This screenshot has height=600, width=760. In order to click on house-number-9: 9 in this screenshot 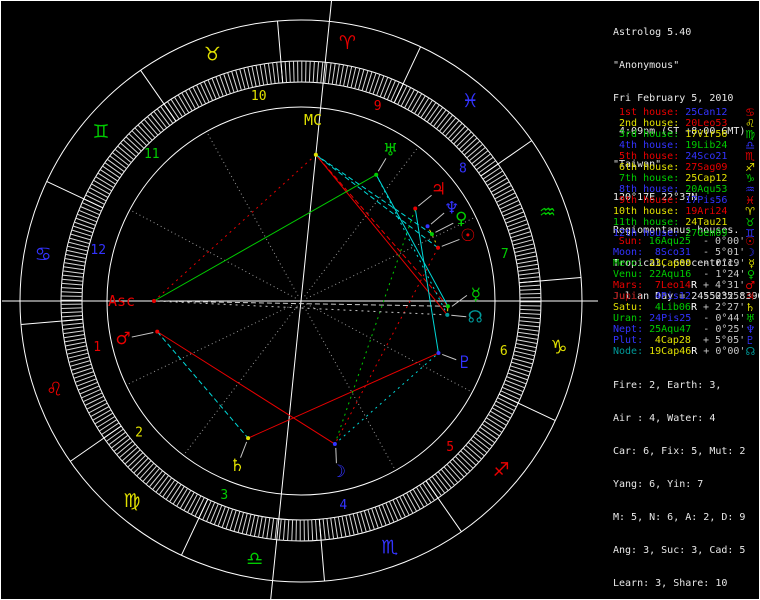, I will do `click(378, 106)`.